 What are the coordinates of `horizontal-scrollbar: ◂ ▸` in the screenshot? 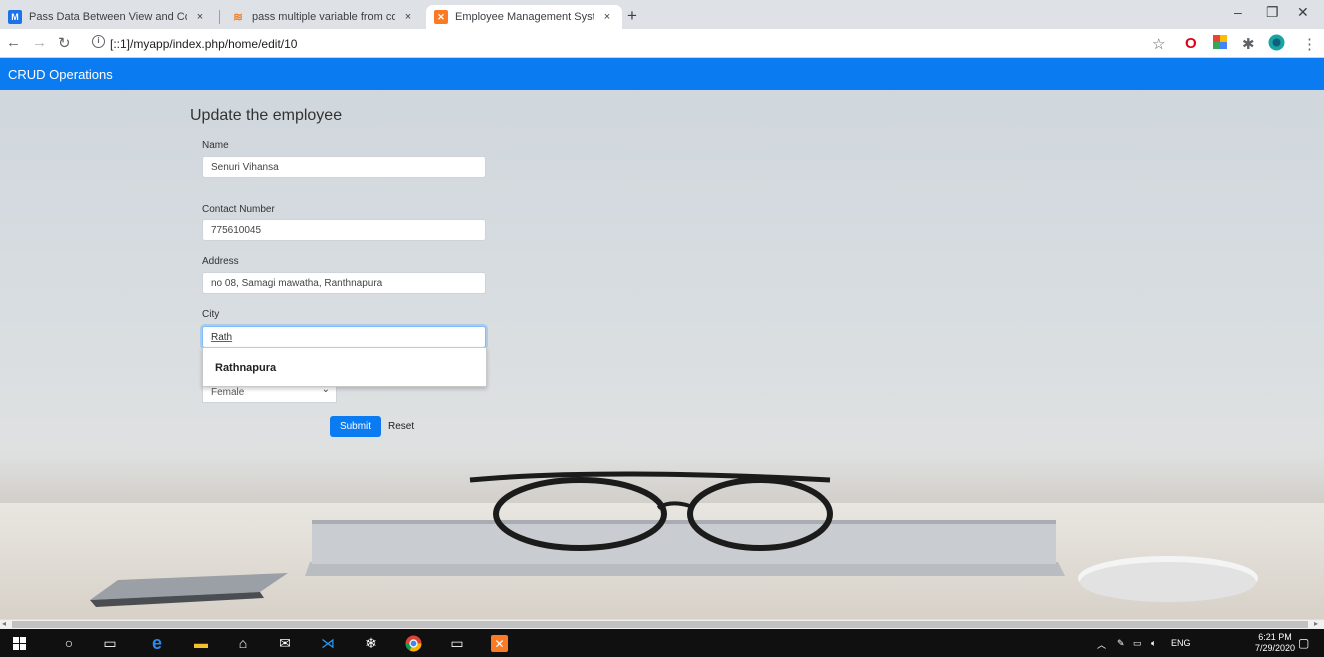 It's located at (662, 624).